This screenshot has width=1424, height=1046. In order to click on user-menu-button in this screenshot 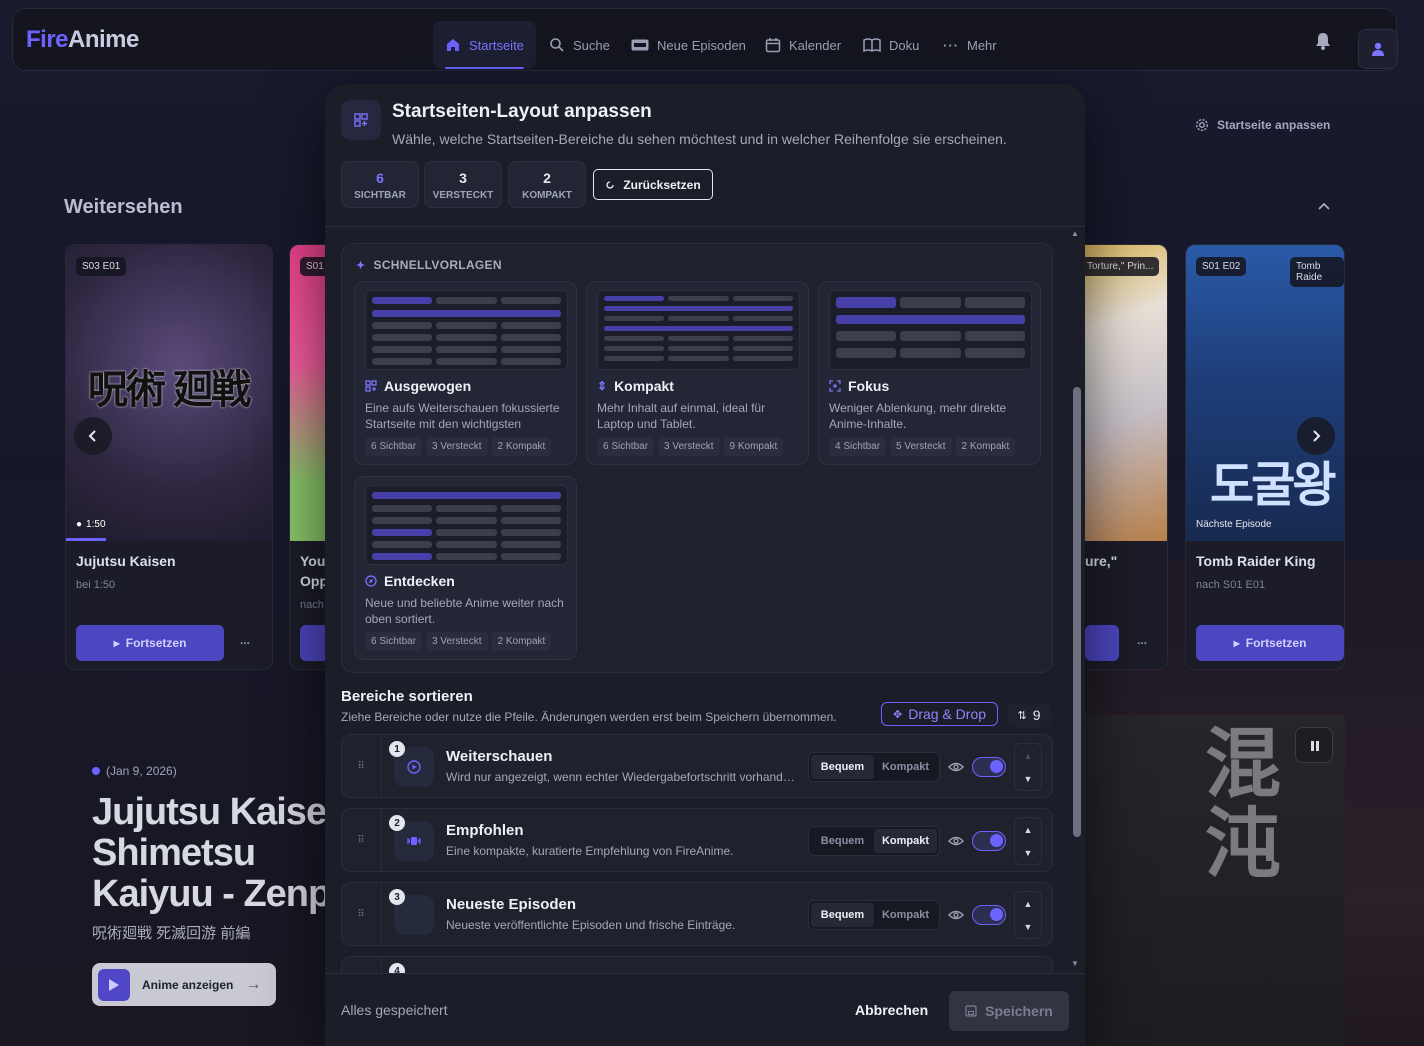, I will do `click(1378, 49)`.